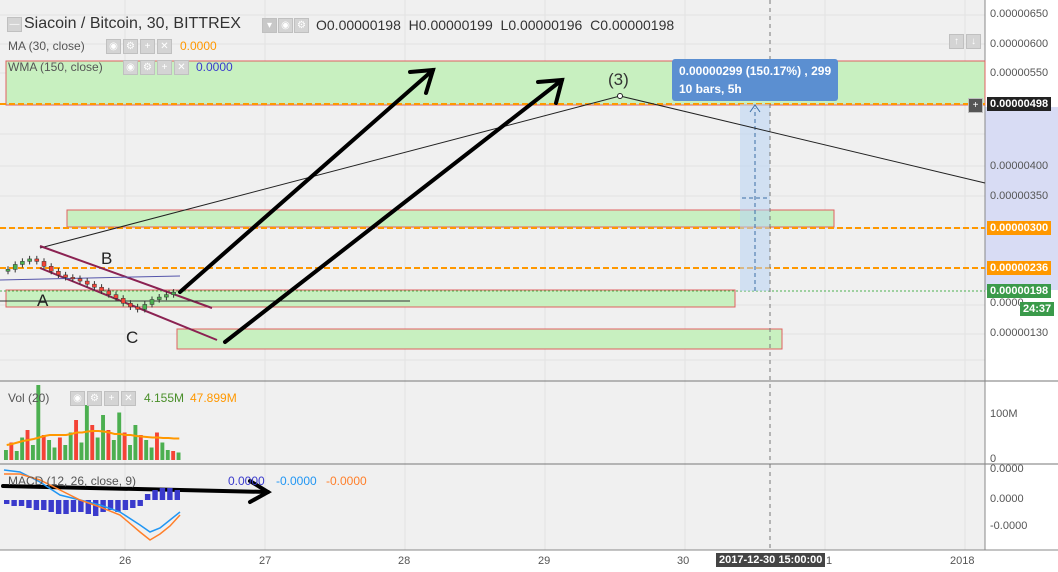  What do you see at coordinates (214, 67) in the screenshot?
I see `wma-value: 0.0000` at bounding box center [214, 67].